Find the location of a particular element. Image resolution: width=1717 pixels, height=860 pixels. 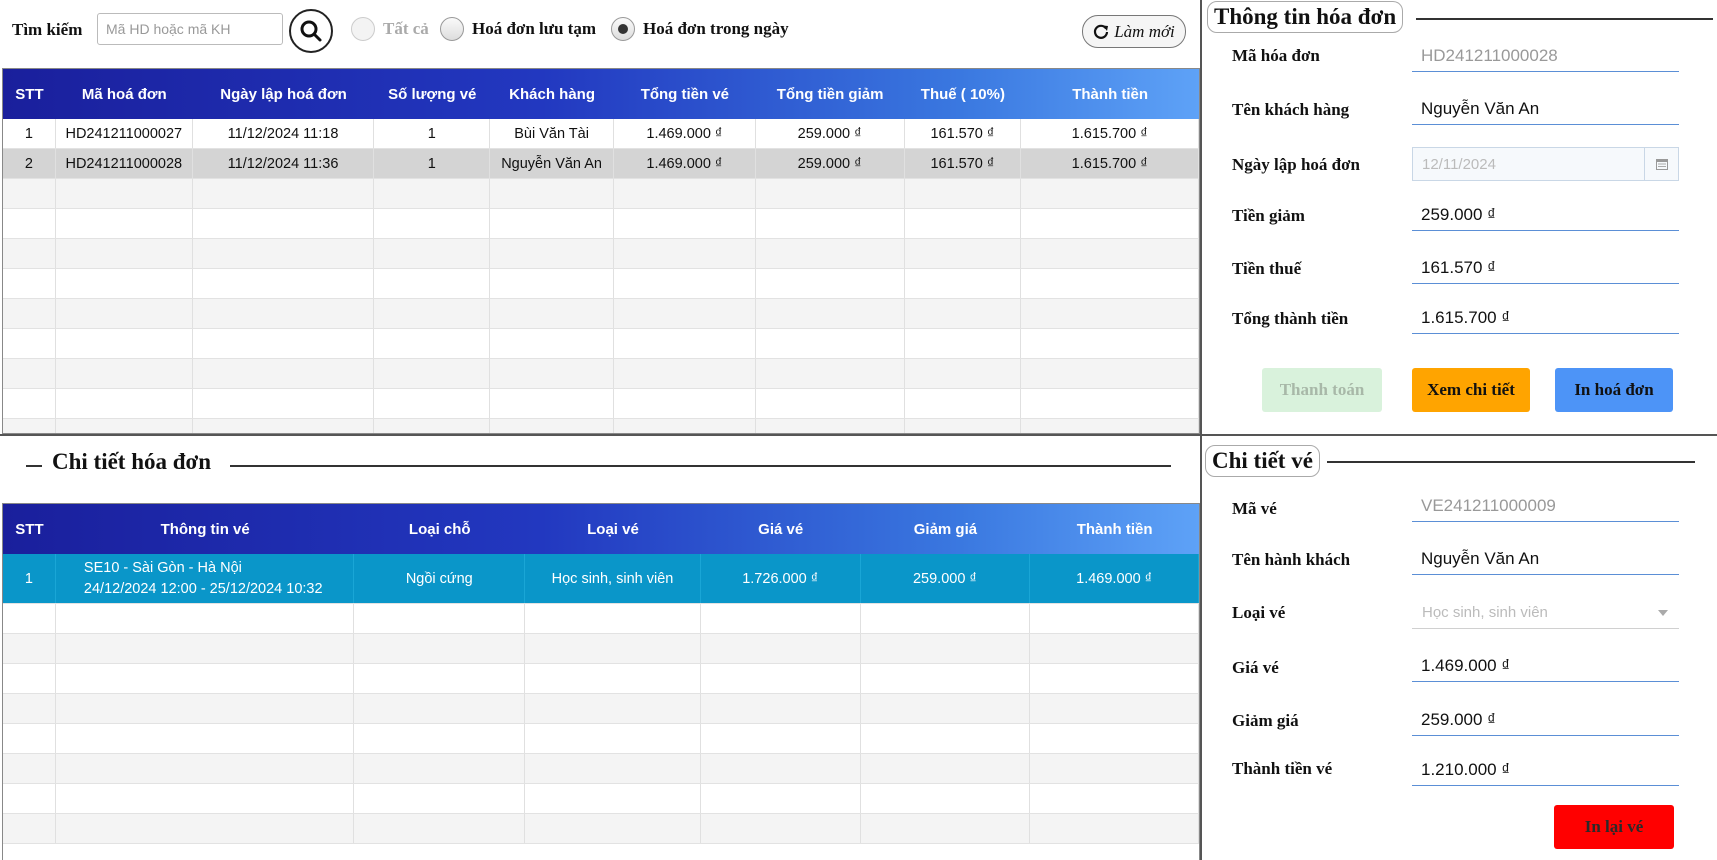

filter-today-radio: Hoá đơn trong ngày is located at coordinates (700, 29).